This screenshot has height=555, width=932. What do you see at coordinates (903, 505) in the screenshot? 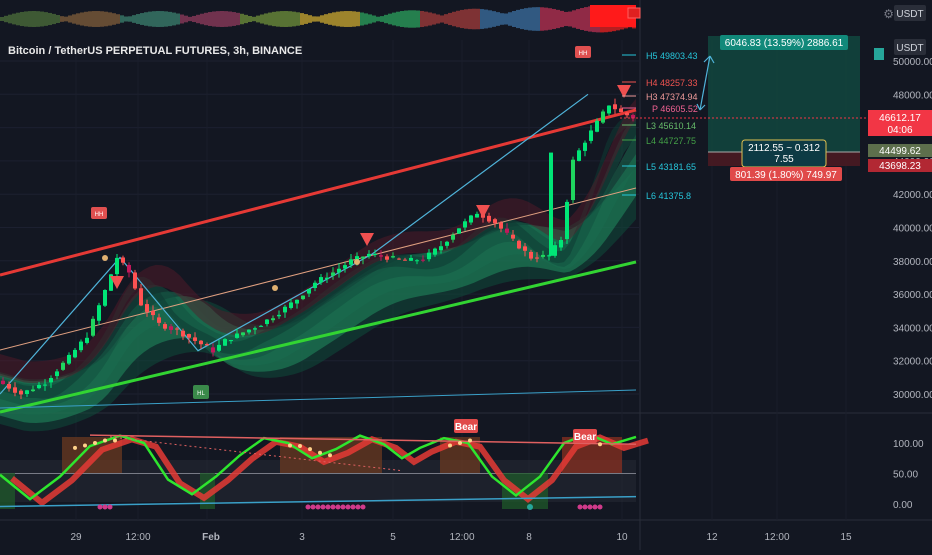
I see `osc-tick-label: 0.00` at bounding box center [903, 505].